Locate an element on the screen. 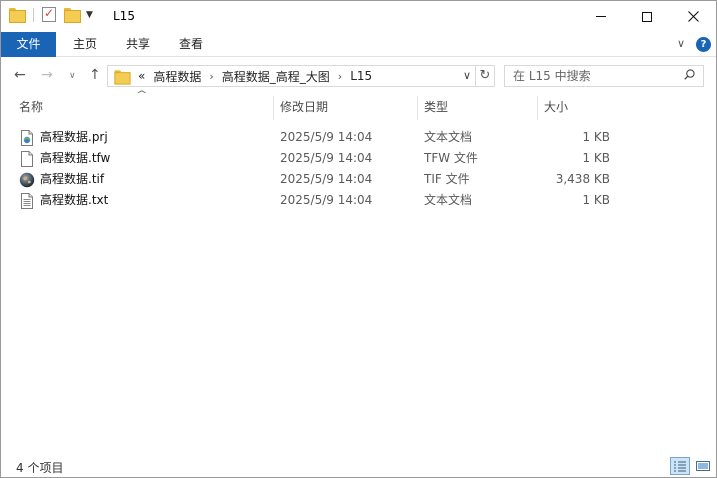  globe-file-icon is located at coordinates (27, 180).